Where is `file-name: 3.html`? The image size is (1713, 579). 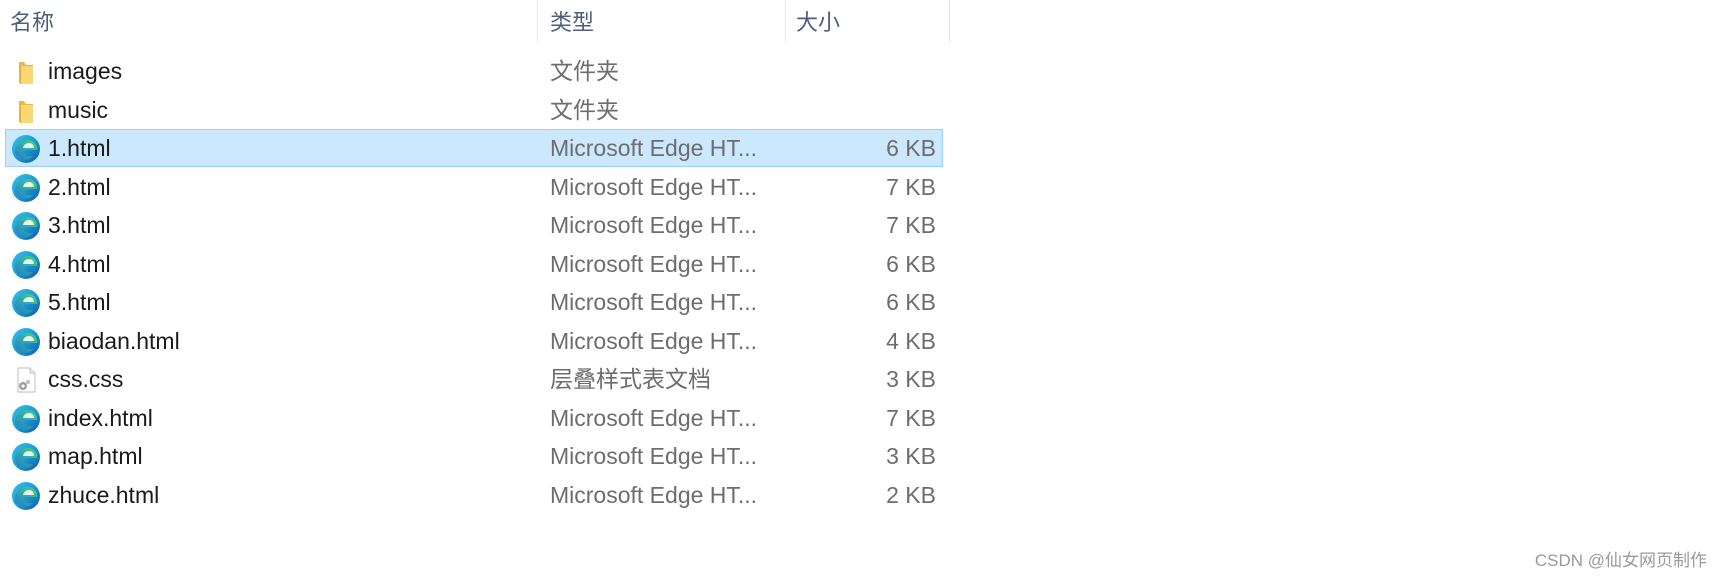
file-name: 3.html is located at coordinates (79, 225).